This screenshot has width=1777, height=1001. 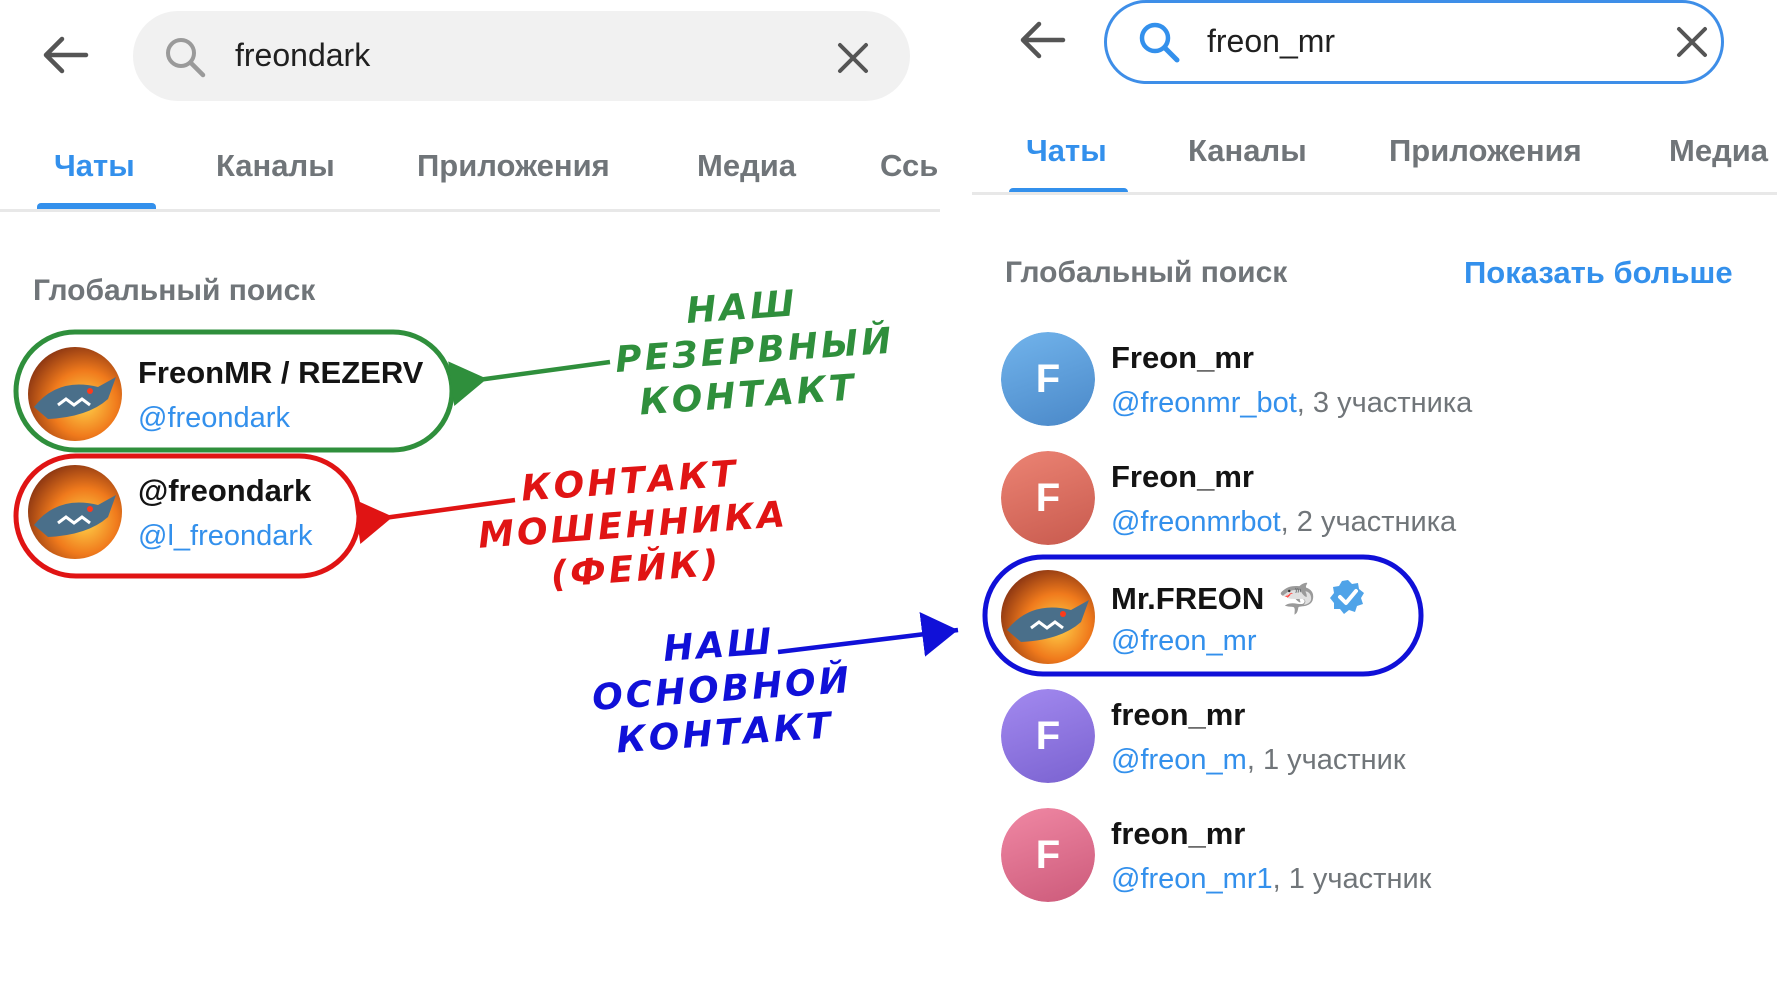 I want to click on result-subtitle: @freonmrbot, 2 участника, so click(x=1284, y=522).